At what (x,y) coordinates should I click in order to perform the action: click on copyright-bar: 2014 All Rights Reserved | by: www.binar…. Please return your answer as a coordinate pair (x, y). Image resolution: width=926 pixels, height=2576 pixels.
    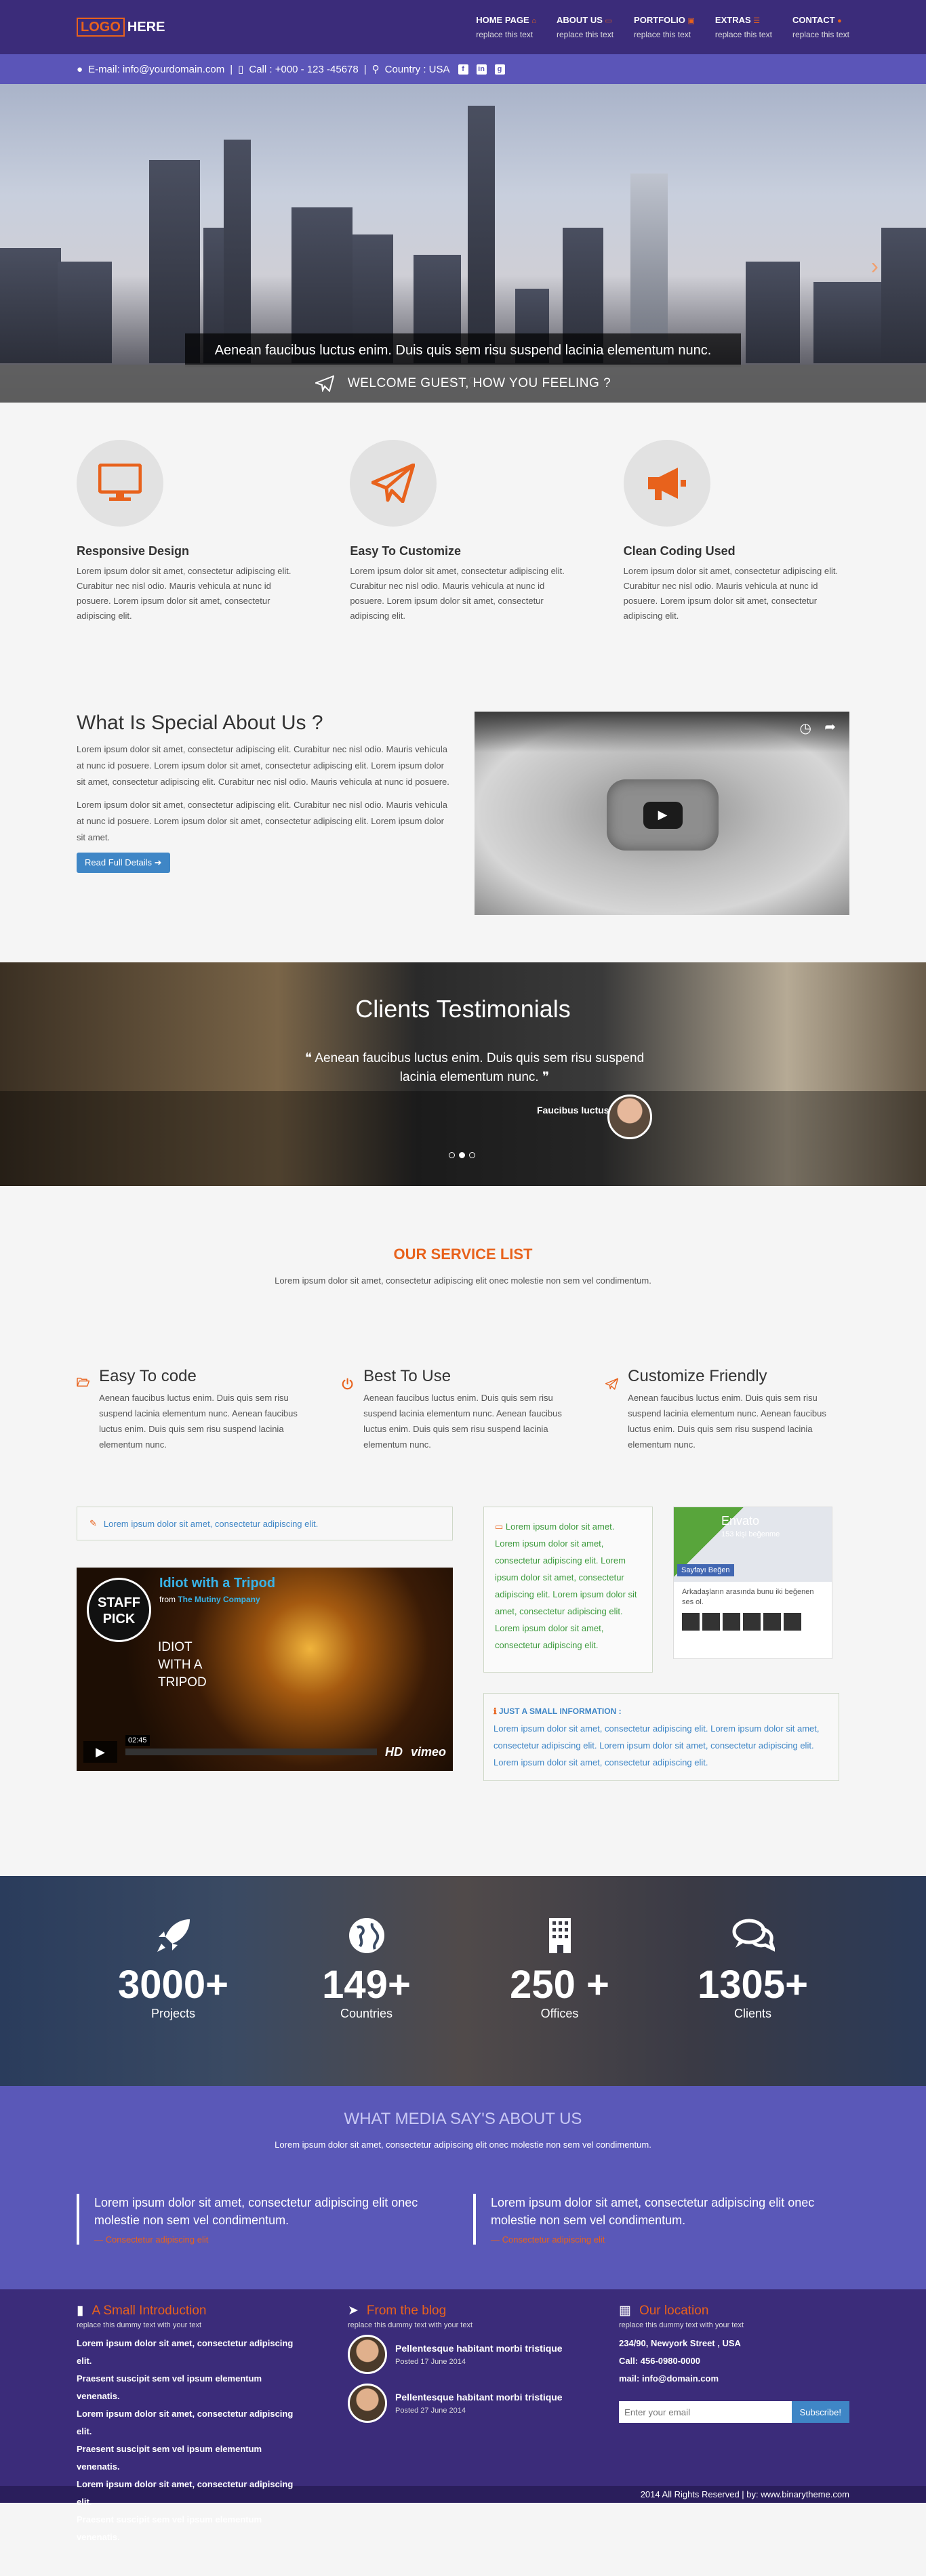
    Looking at the image, I should click on (463, 2495).